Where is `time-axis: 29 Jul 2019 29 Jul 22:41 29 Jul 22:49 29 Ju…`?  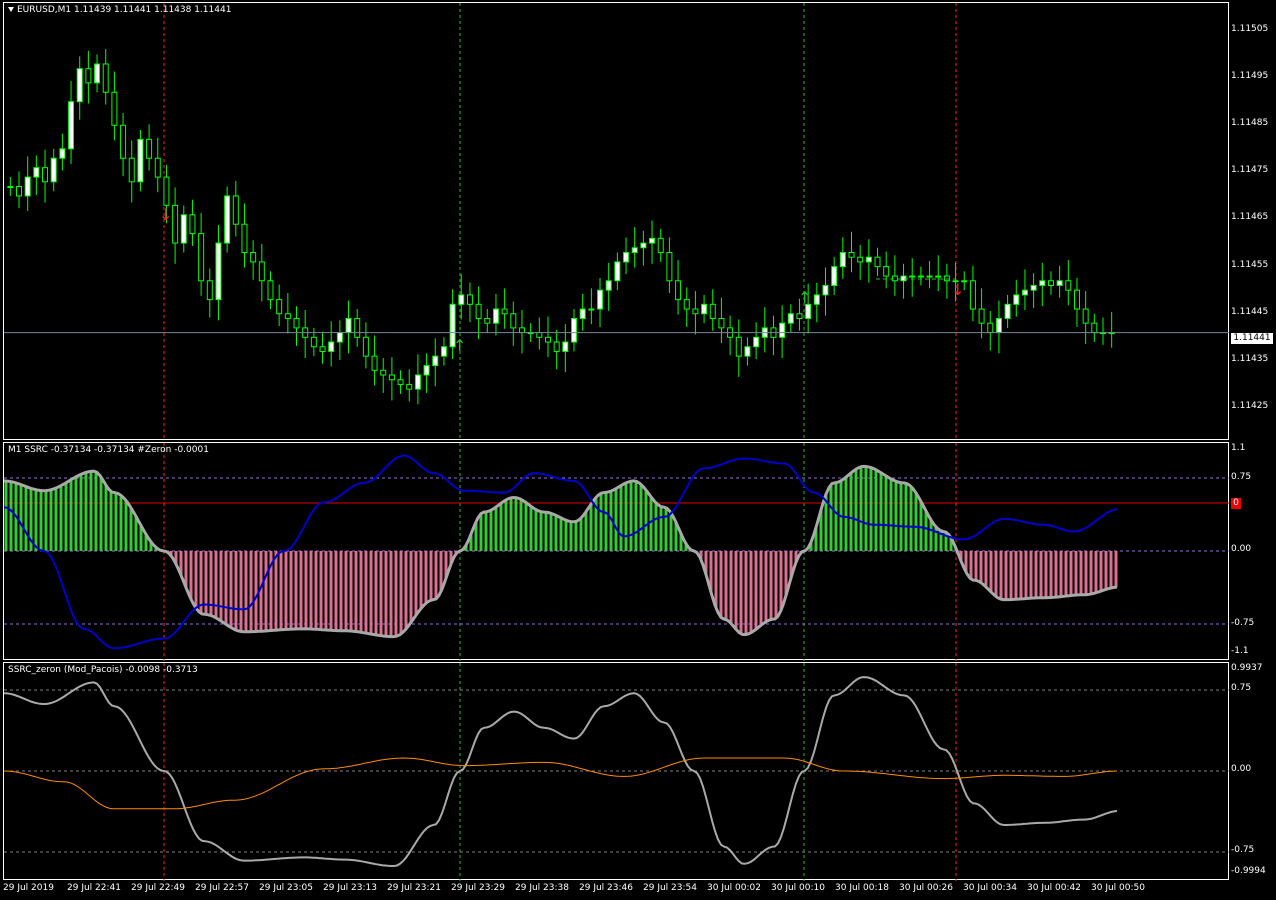
time-axis: 29 Jul 2019 29 Jul 22:41 29 Jul 22:49 29 Ju… is located at coordinates (616, 890).